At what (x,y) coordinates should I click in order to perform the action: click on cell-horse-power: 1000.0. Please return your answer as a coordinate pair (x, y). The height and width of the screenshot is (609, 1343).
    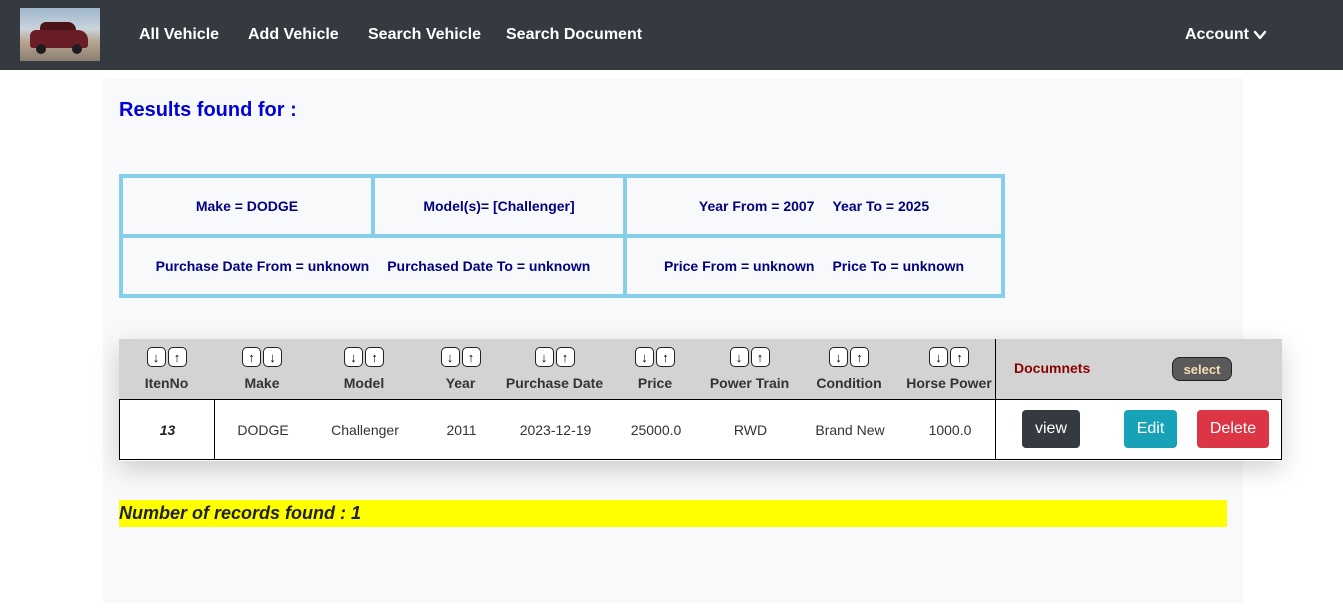
    Looking at the image, I should click on (950, 429).